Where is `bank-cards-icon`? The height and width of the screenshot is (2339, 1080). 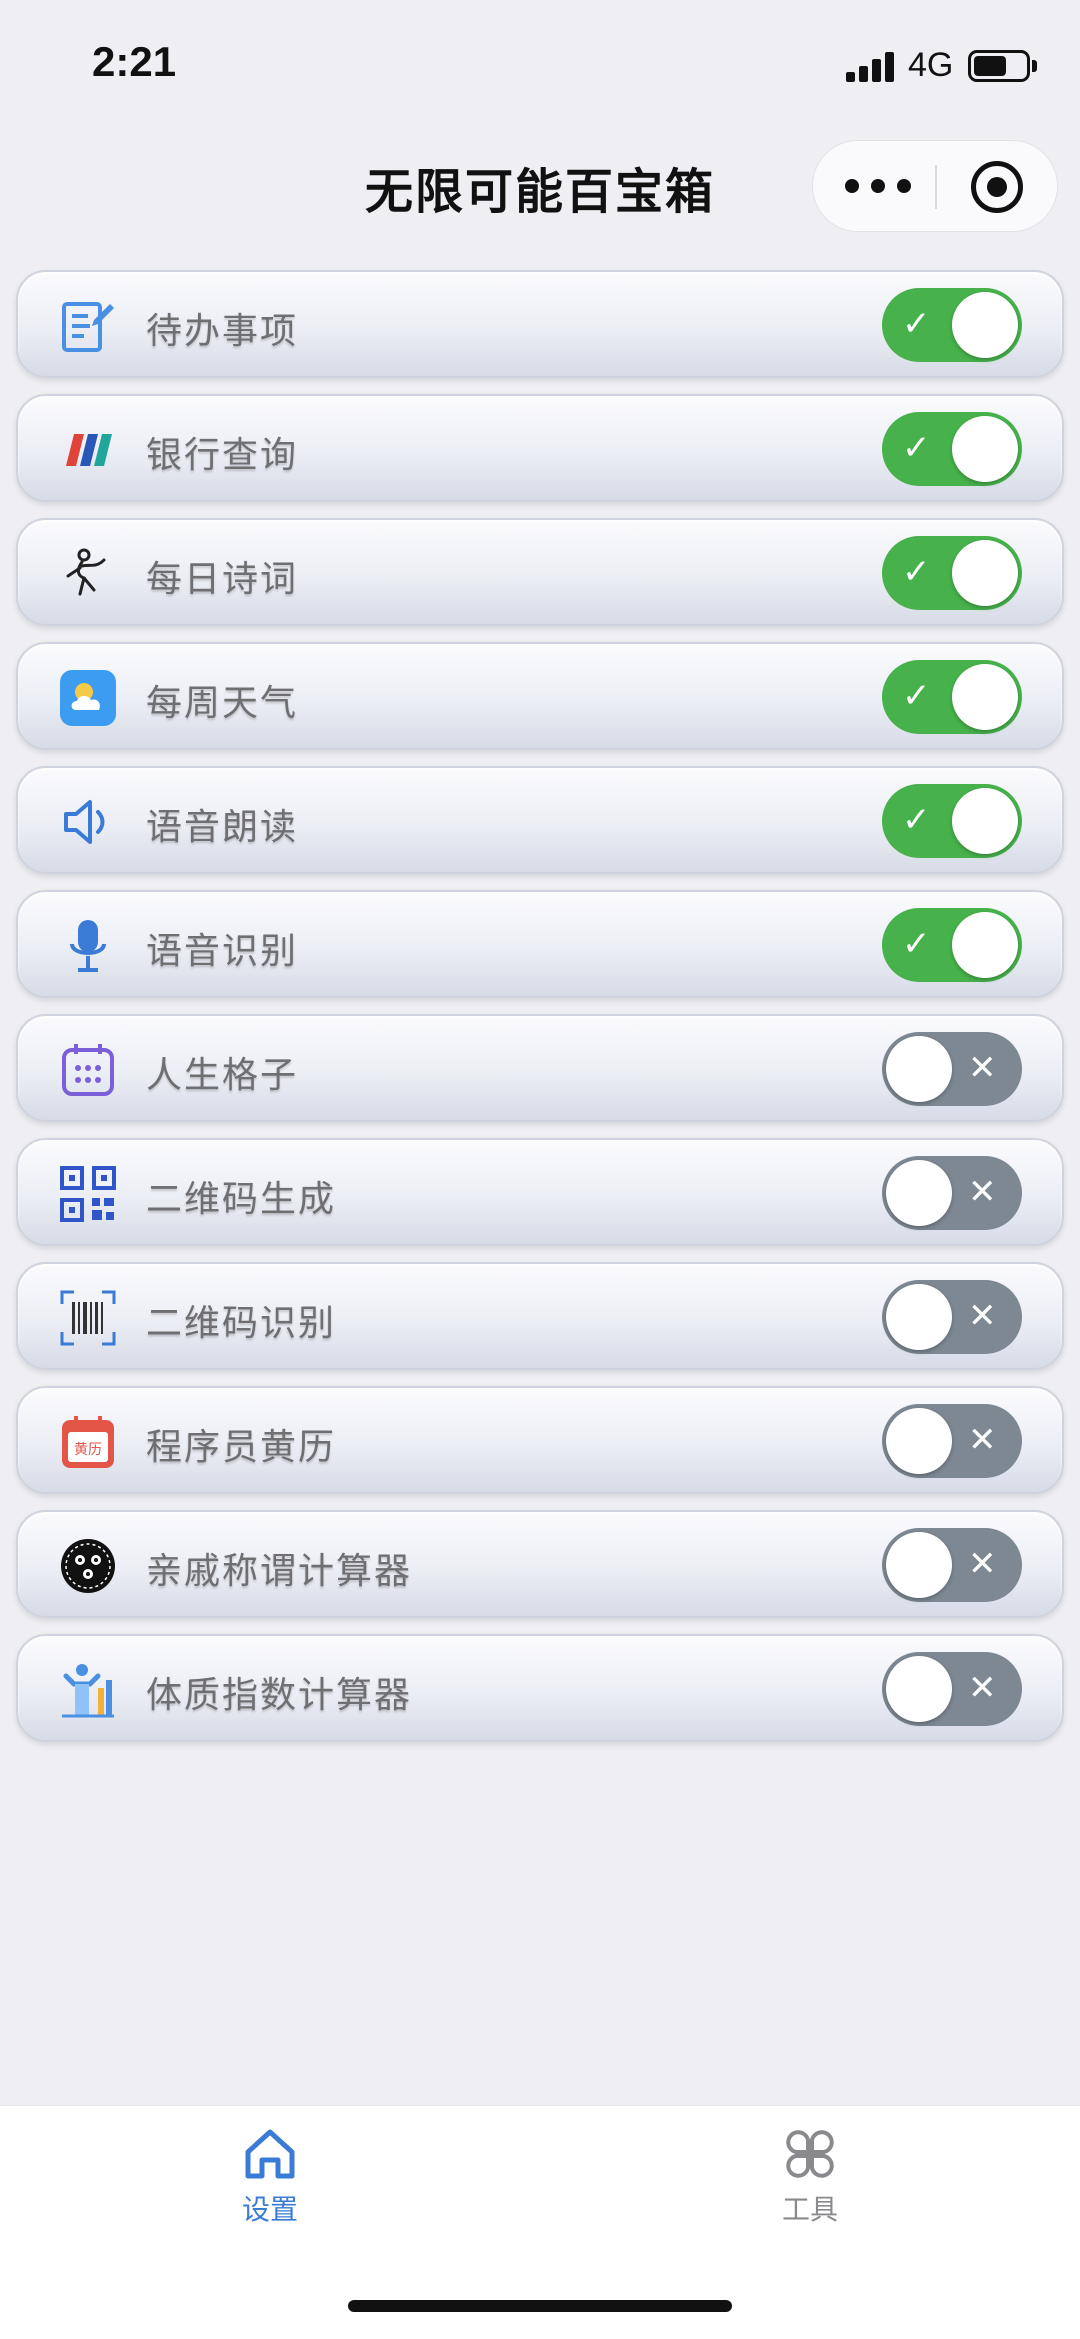
bank-cards-icon is located at coordinates (89, 450).